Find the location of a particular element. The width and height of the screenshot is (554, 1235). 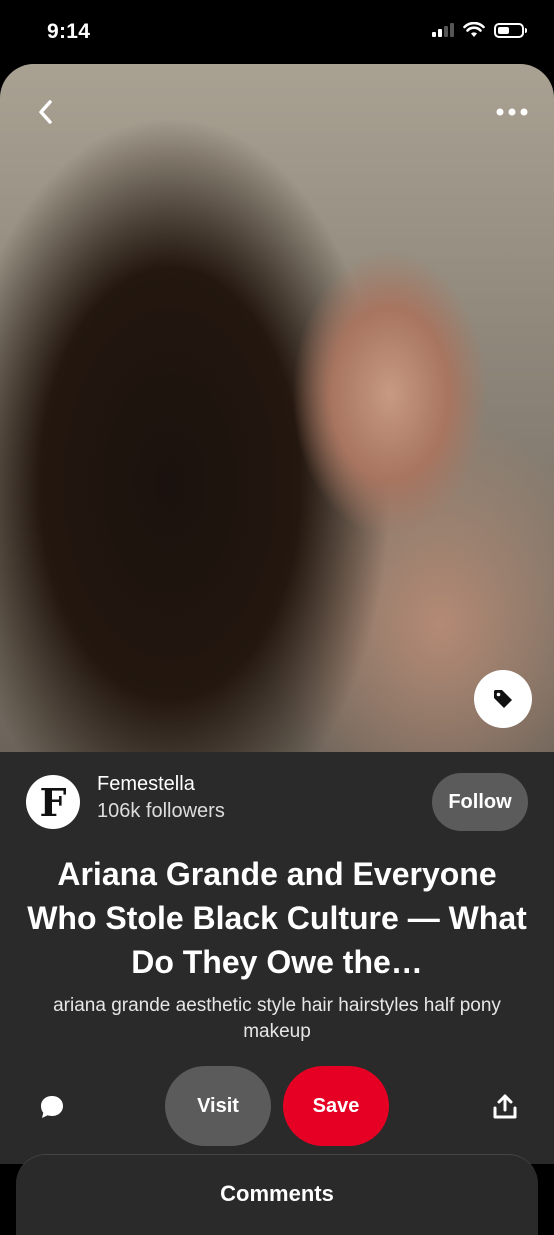

comments-sheet: Comments is located at coordinates (277, 1194).